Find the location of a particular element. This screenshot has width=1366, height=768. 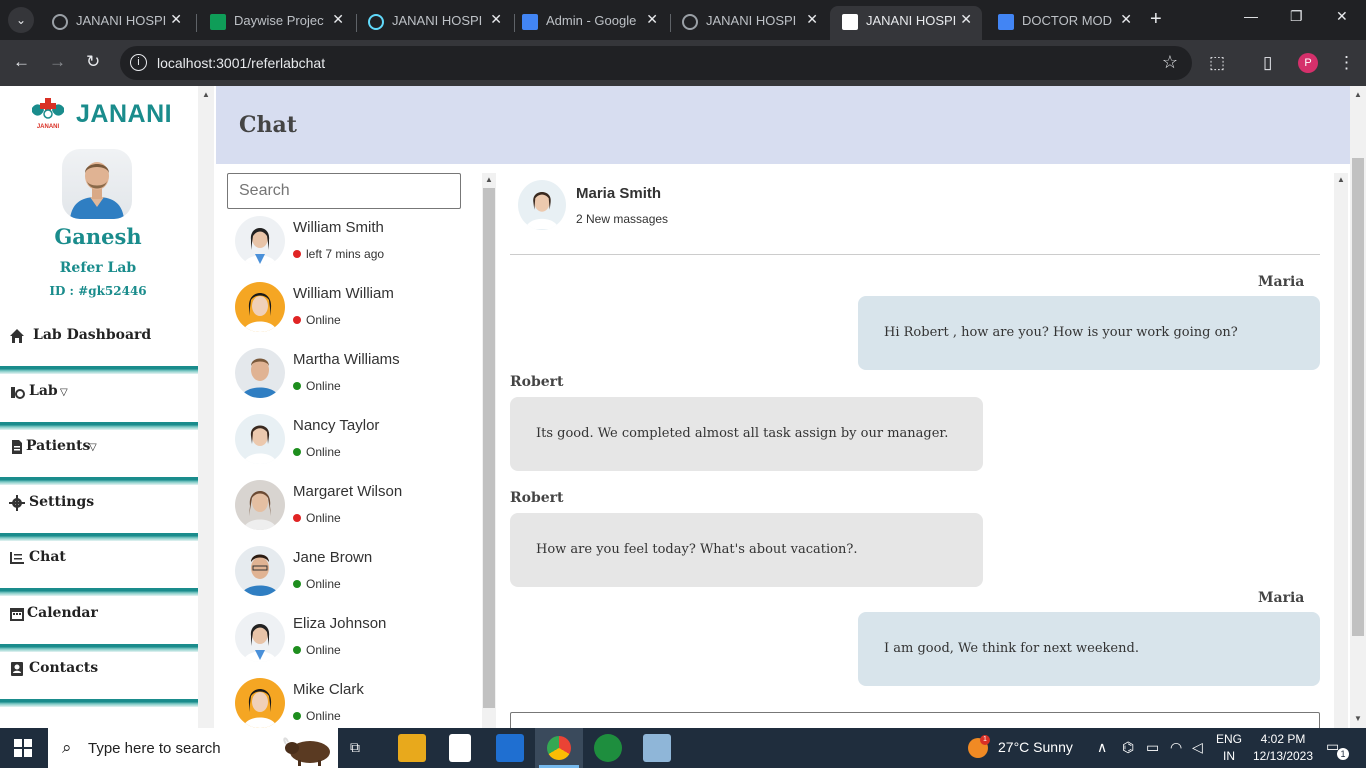

battery-icon: ▭ is located at coordinates (1152, 747).